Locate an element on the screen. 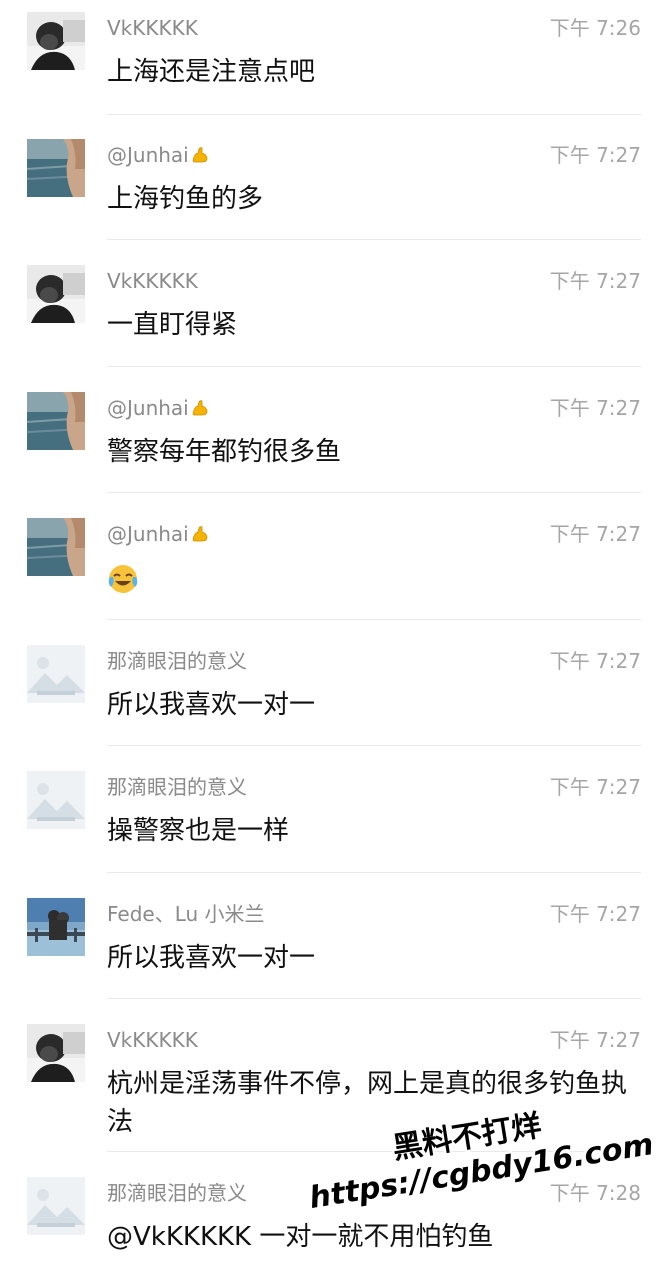 The image size is (669, 1280). message-item: 那滴眼泪的意义 下午 7:27 操警察也是一样 is located at coordinates (334, 816).